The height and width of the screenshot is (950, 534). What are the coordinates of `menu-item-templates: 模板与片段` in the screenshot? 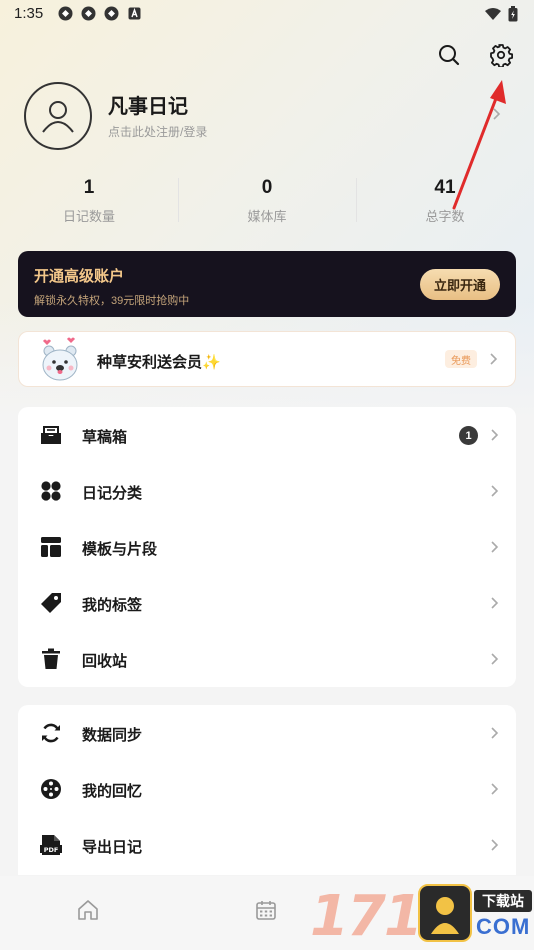 It's located at (267, 547).